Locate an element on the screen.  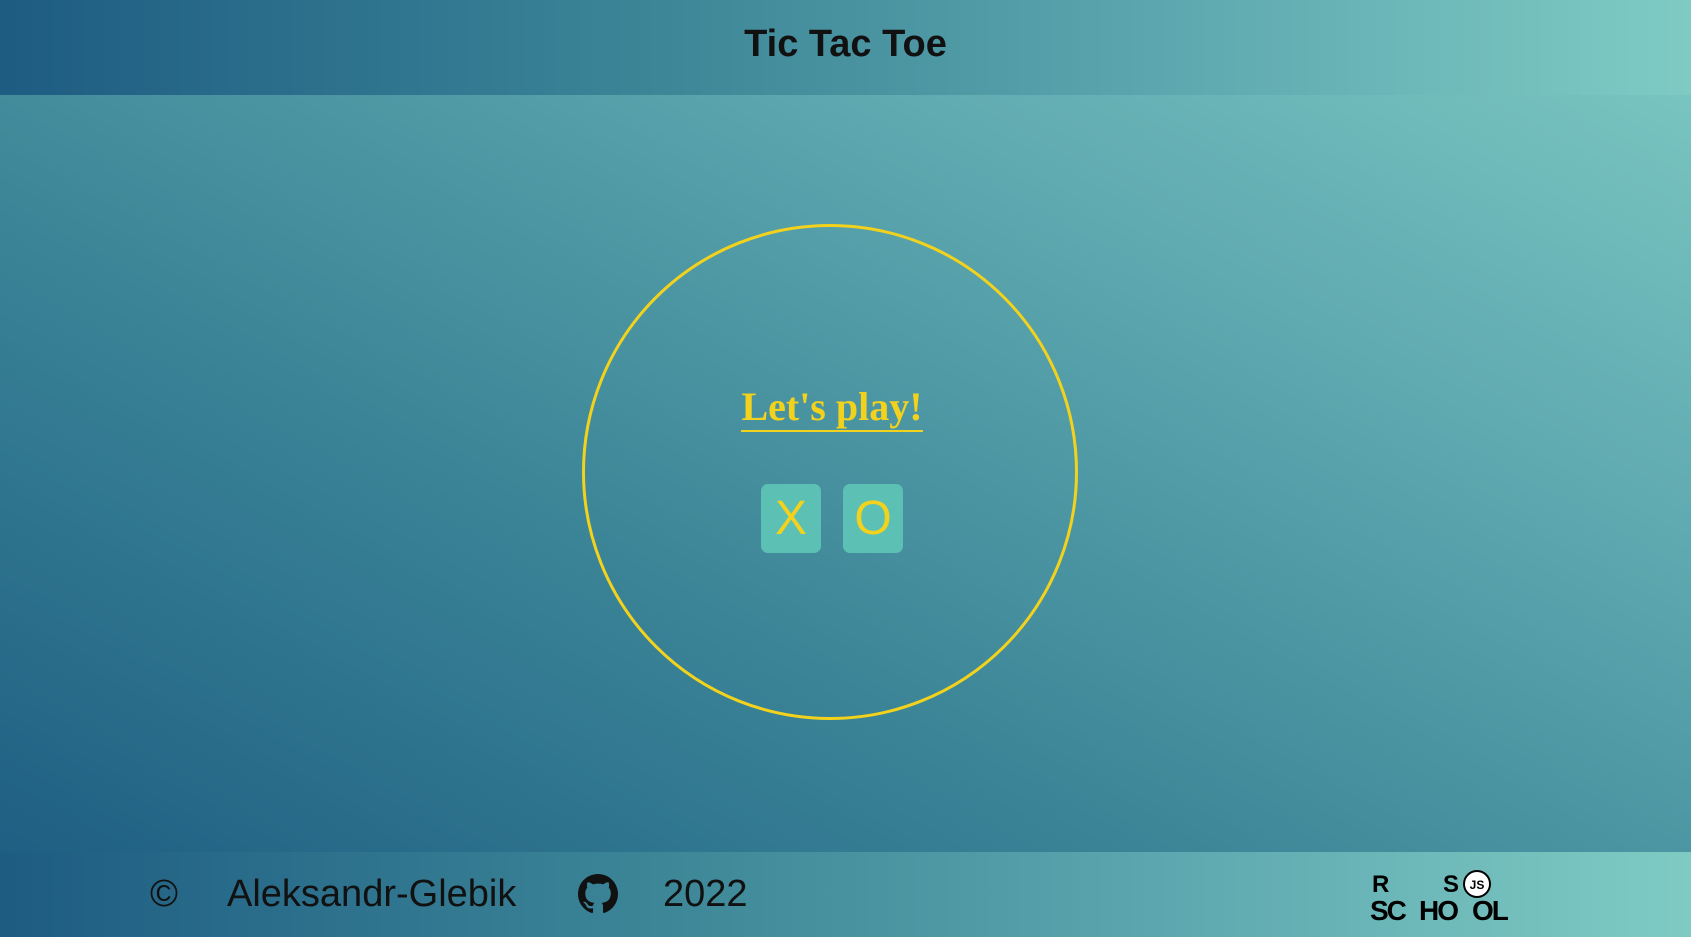
choose-x-button: X is located at coordinates (791, 518).